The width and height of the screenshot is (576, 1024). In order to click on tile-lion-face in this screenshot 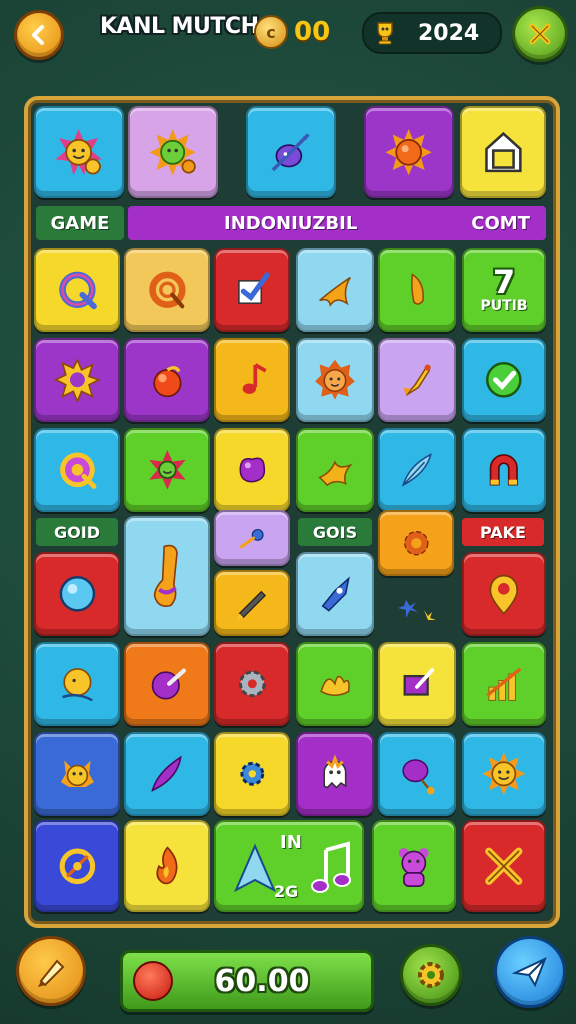, I will do `click(335, 380)`.